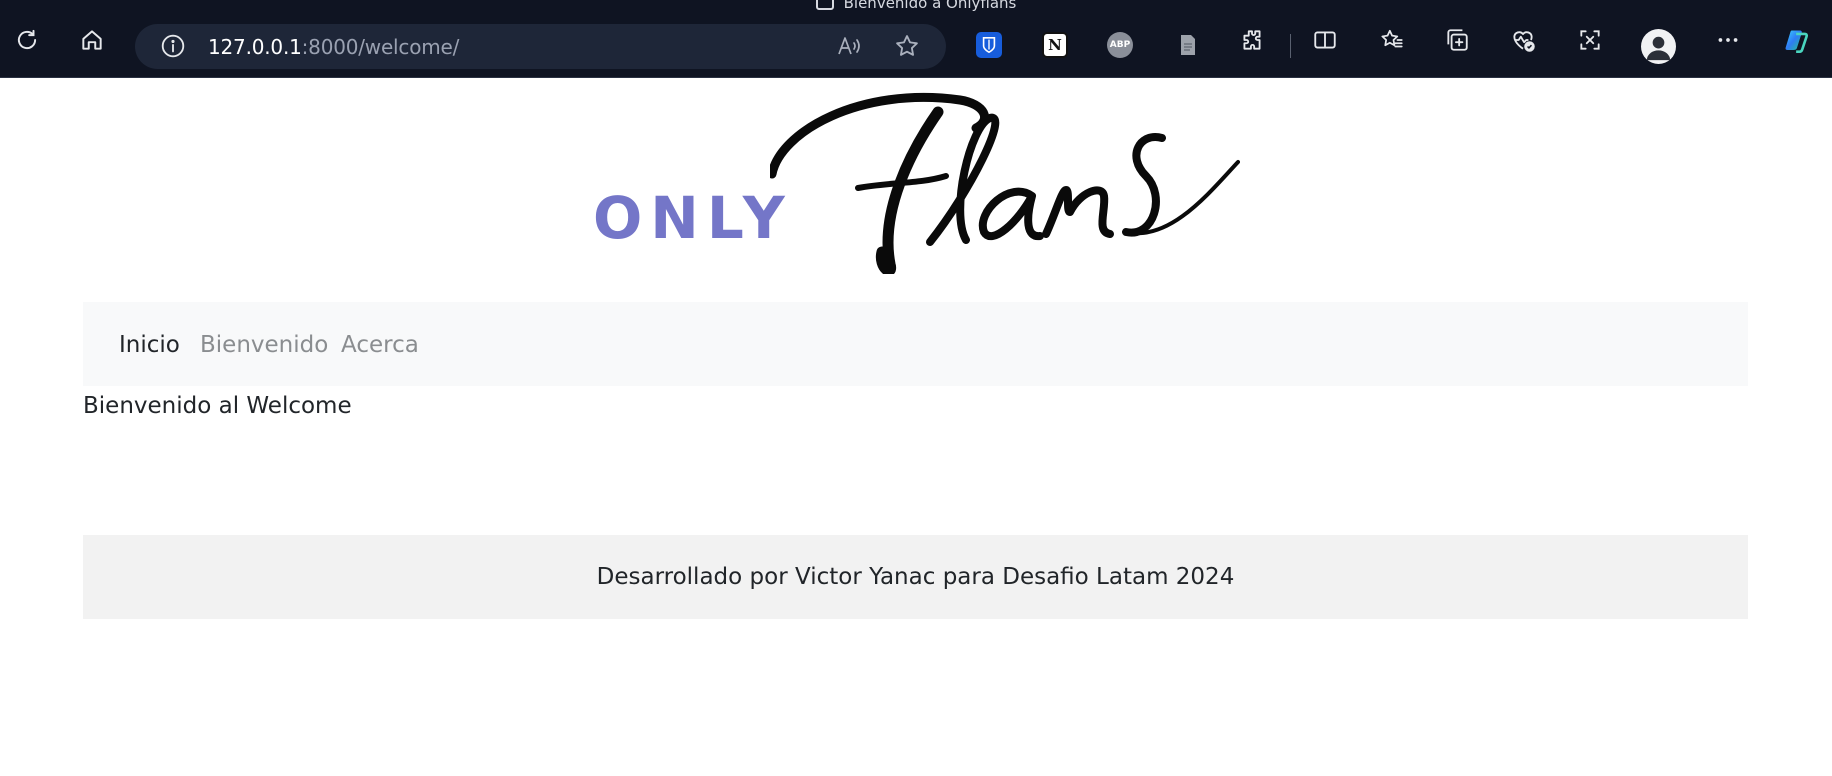 This screenshot has height=776, width=1832. Describe the element at coordinates (1392, 40) in the screenshot. I see `favorites-icon` at that location.